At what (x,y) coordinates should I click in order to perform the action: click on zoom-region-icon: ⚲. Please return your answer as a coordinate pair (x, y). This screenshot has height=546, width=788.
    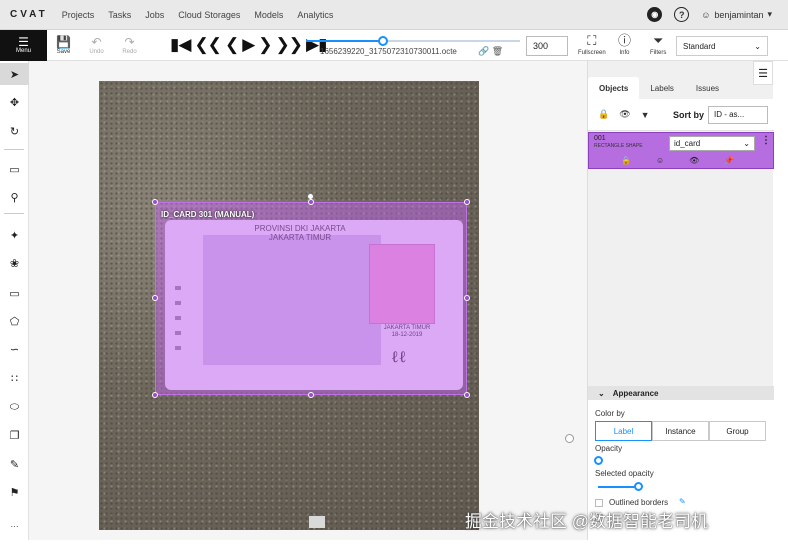
    Looking at the image, I should click on (14, 197).